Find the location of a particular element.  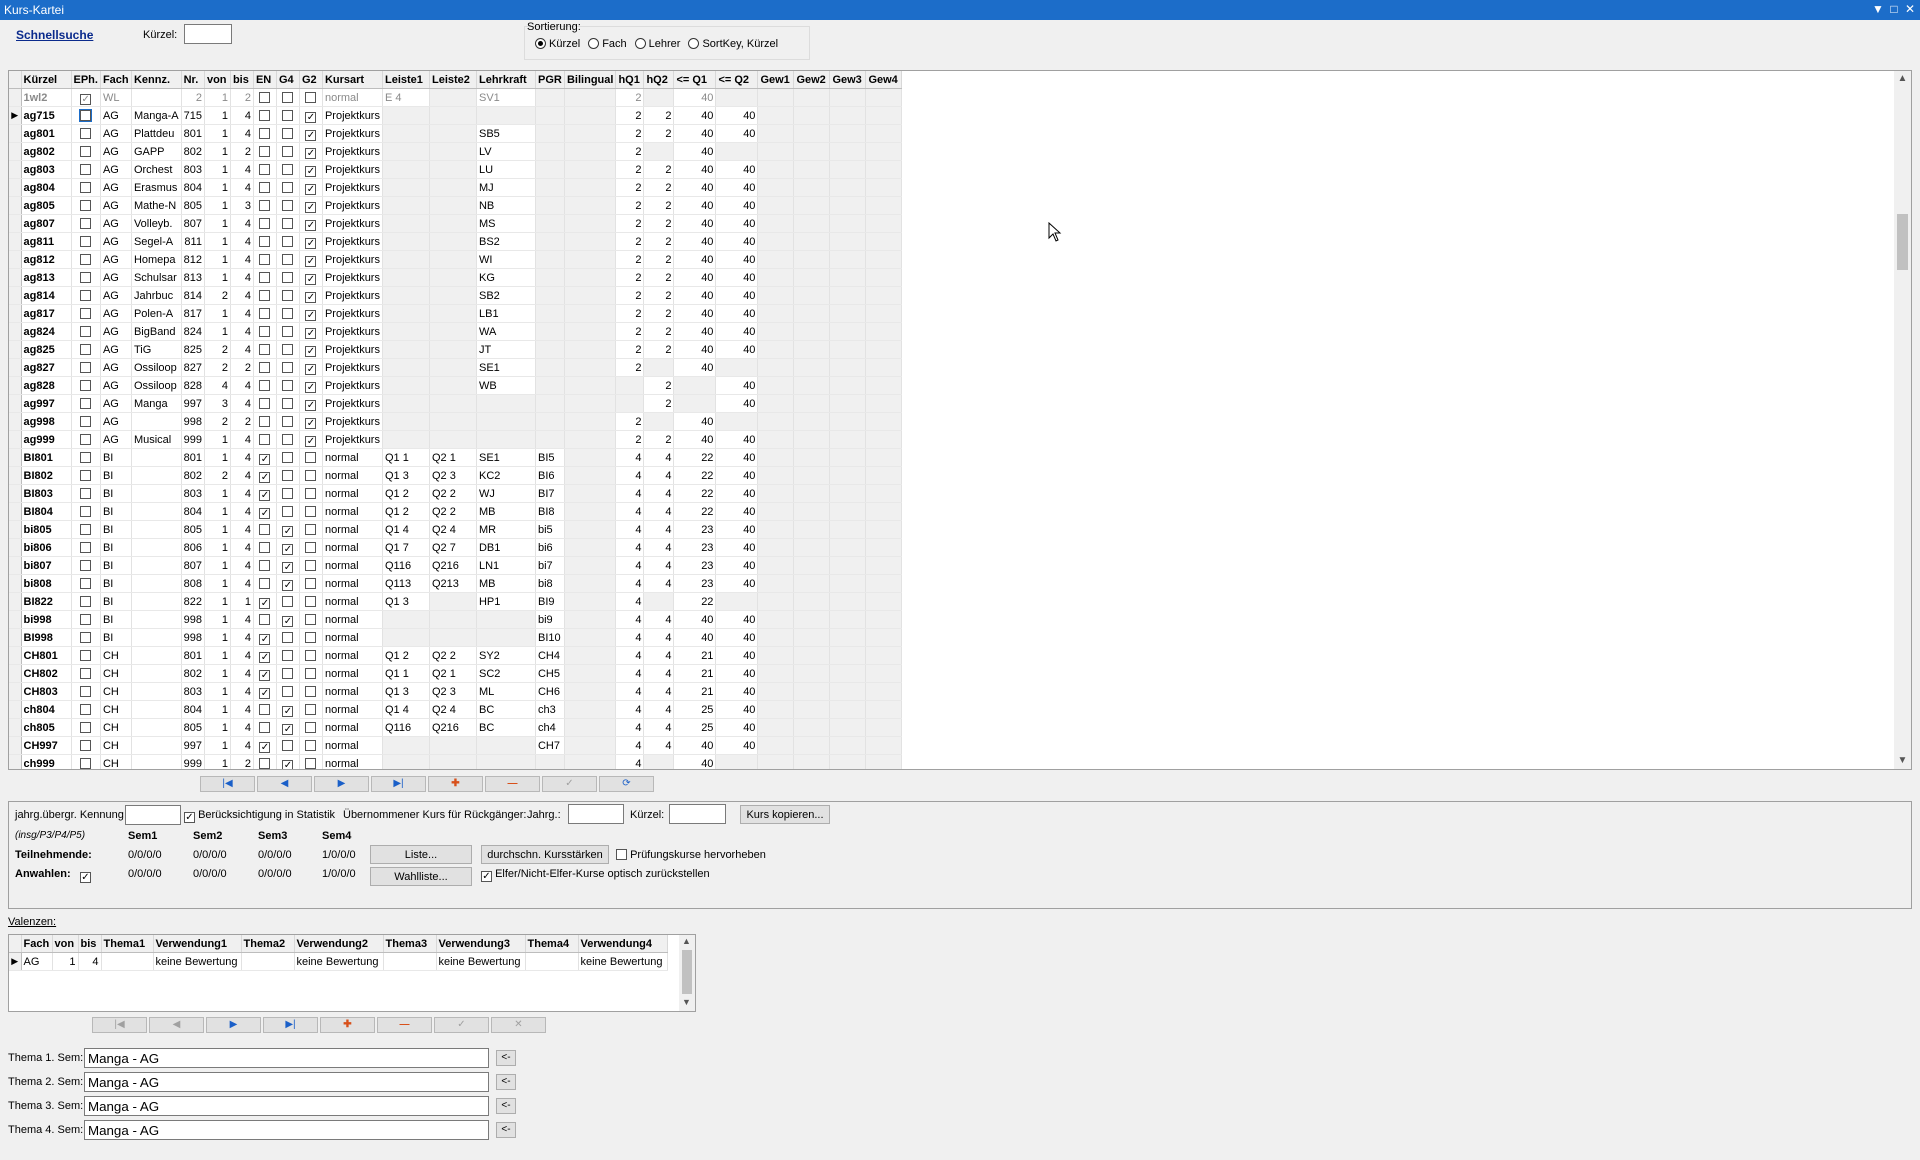

table-cell: Q1 2 is located at coordinates (406, 511).